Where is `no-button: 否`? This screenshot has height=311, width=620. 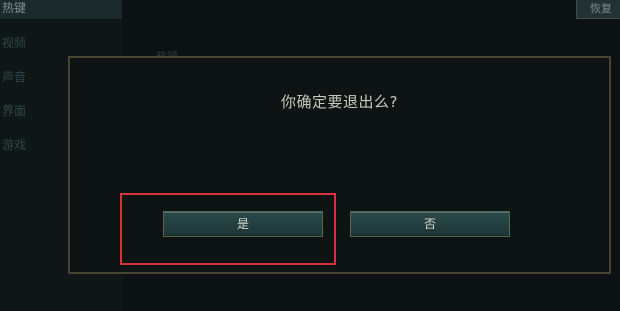
no-button: 否 is located at coordinates (430, 224).